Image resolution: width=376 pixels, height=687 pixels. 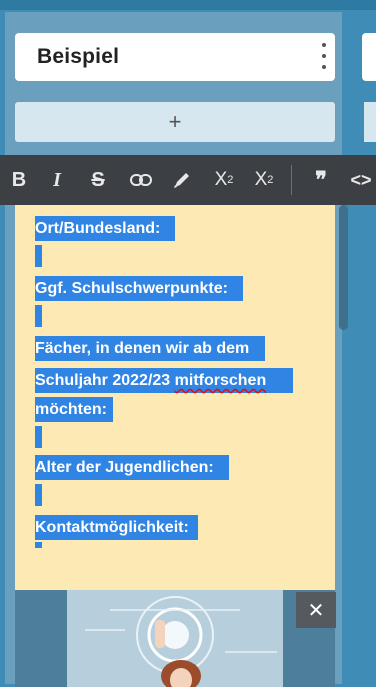 I want to click on add-post-button: +, so click(x=175, y=122).